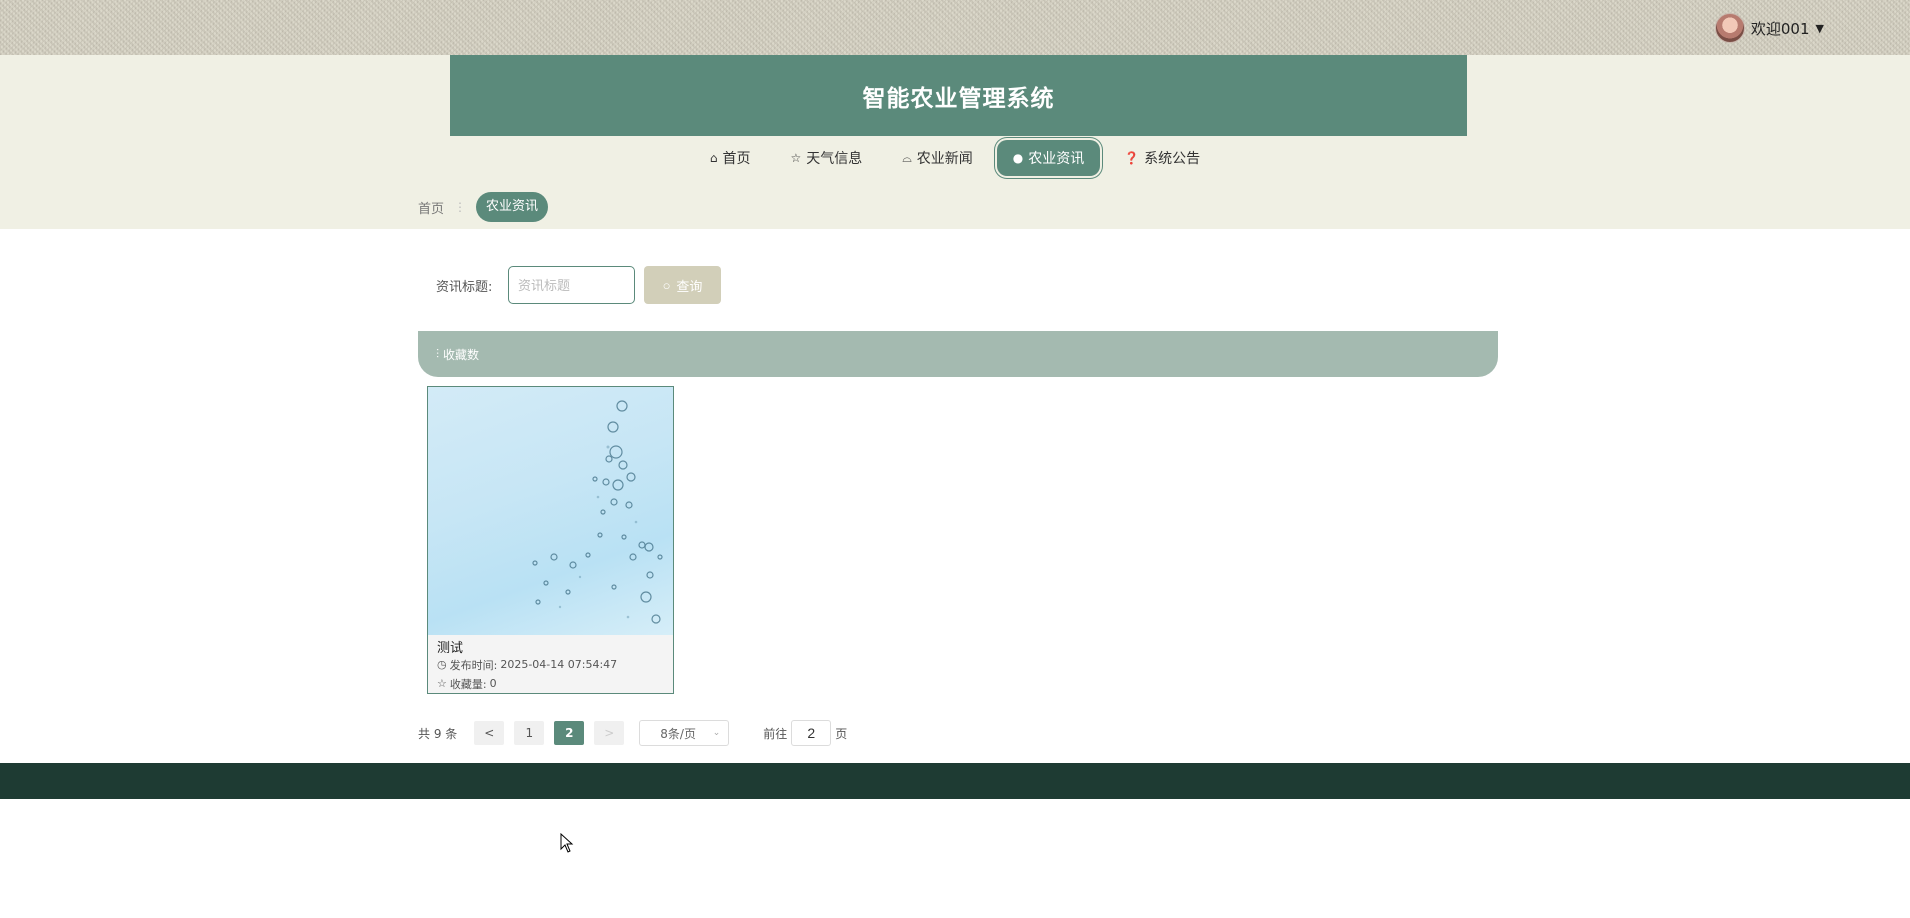 Image resolution: width=1910 pixels, height=918 pixels. I want to click on main-nav: ⌂ 首页 ☆ 天气信息 ⌓ 农业新闻 ● 农业资讯 ❓ 系统公告, so click(955, 158).